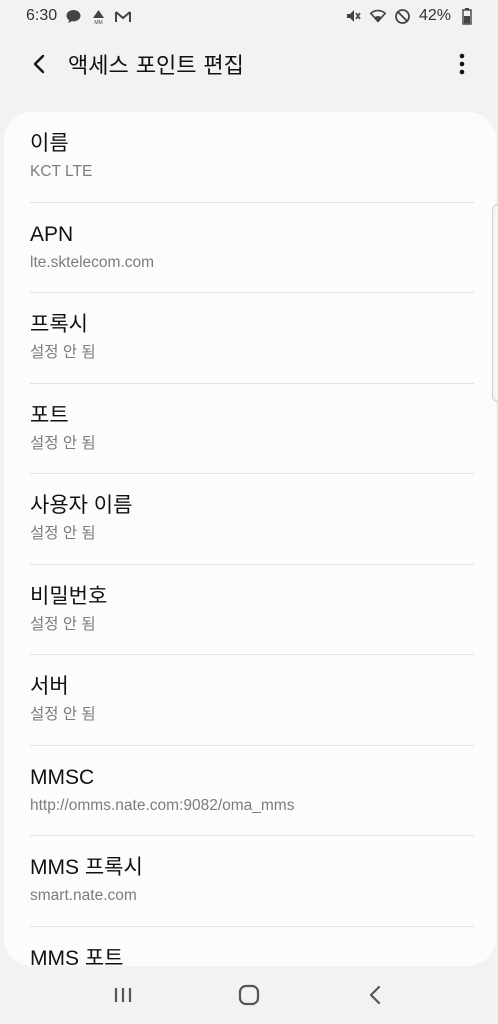  I want to click on item-label: 서버, so click(49, 686).